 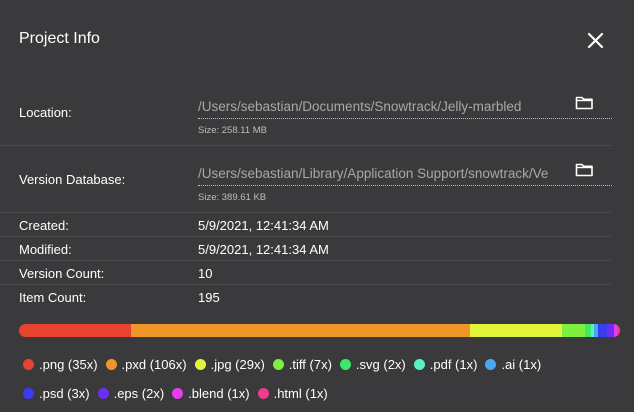 What do you see at coordinates (209, 297) in the screenshot?
I see `item-count-value: 195` at bounding box center [209, 297].